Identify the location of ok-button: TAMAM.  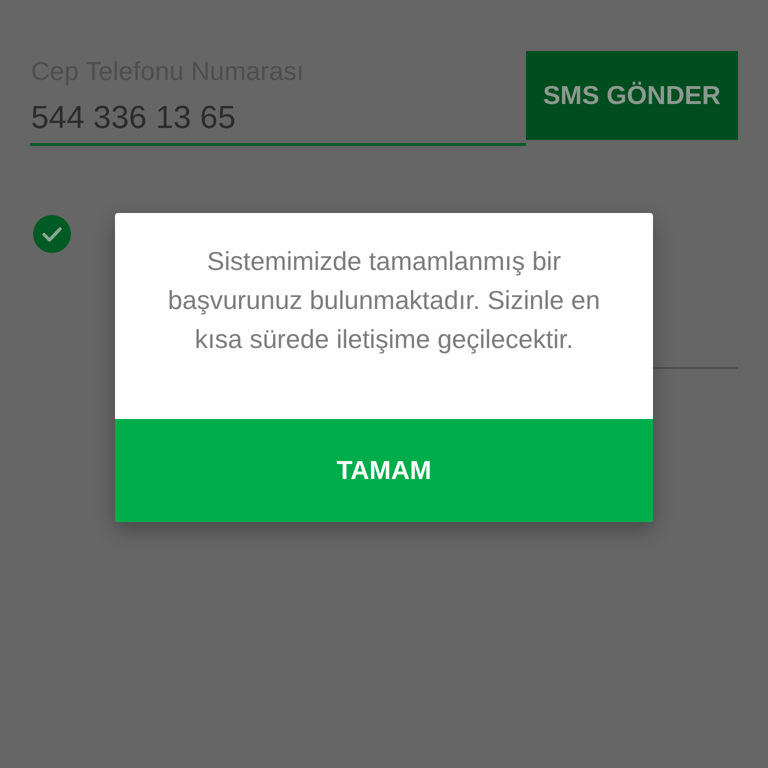
(384, 470).